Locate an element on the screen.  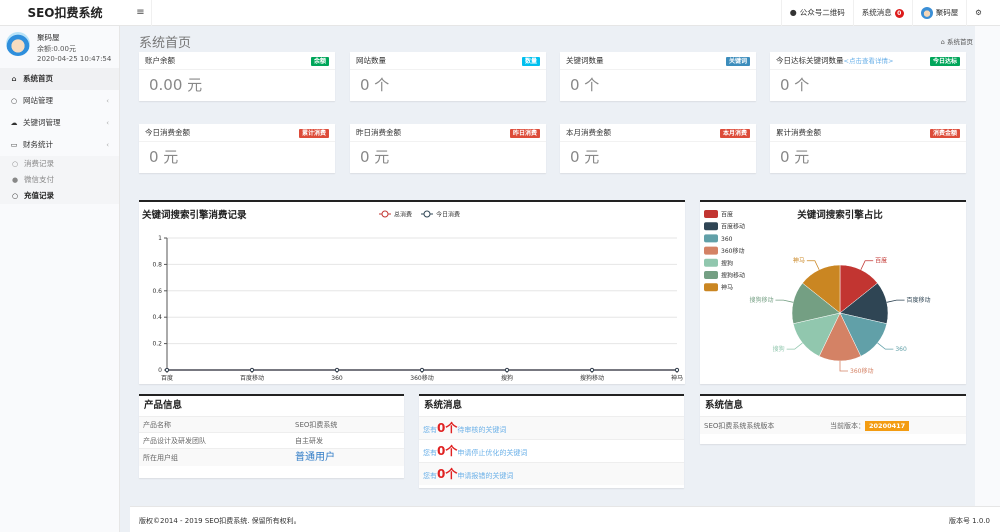
user-menu-button: 聚码屋 is located at coordinates (939, 13).